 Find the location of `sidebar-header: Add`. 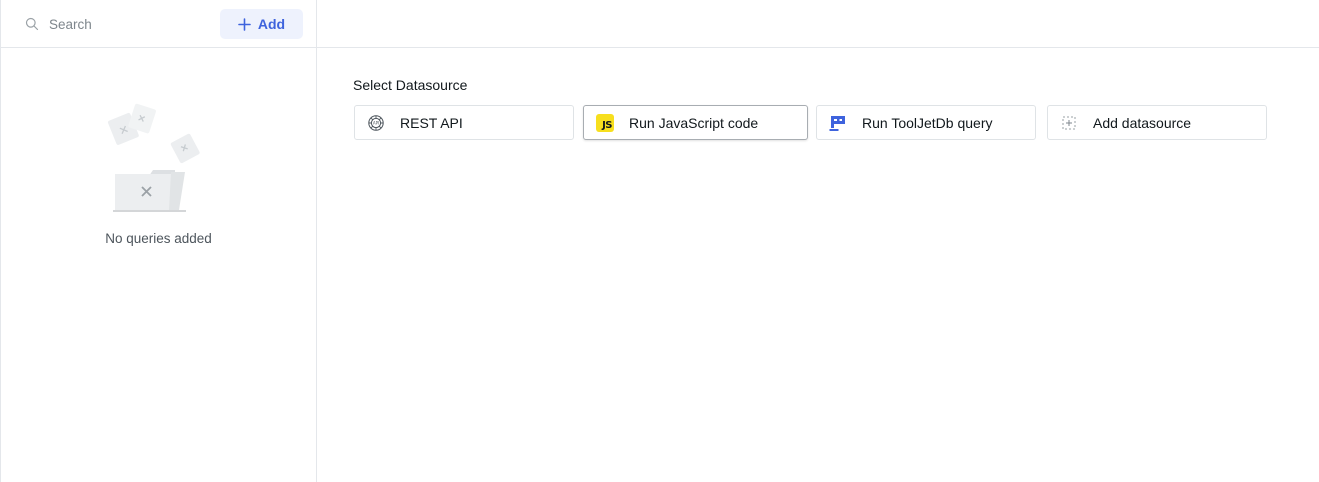

sidebar-header: Add is located at coordinates (158, 24).